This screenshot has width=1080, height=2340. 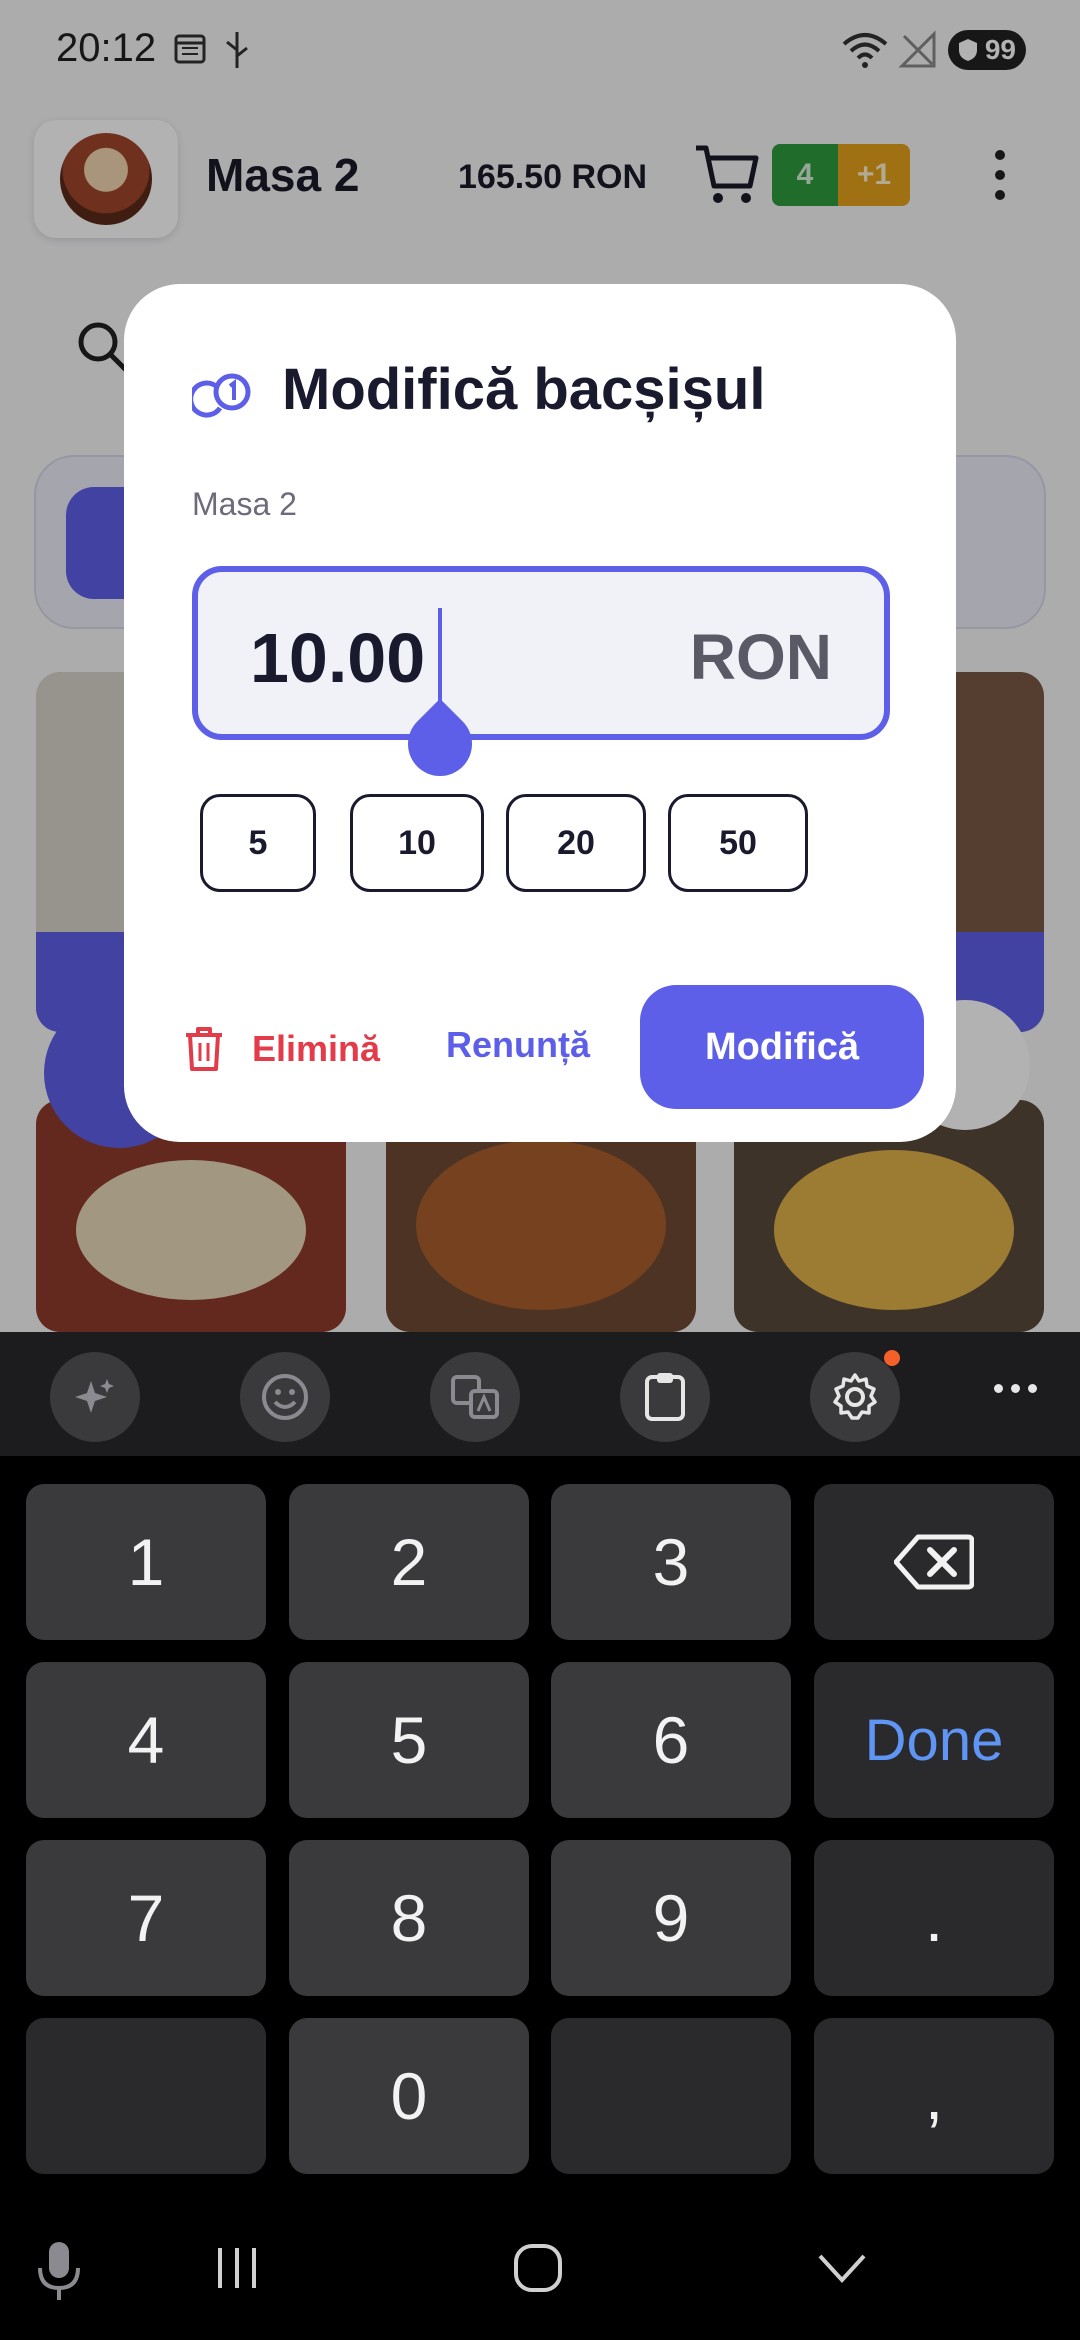 What do you see at coordinates (146, 1562) in the screenshot?
I see `key-1: 1` at bounding box center [146, 1562].